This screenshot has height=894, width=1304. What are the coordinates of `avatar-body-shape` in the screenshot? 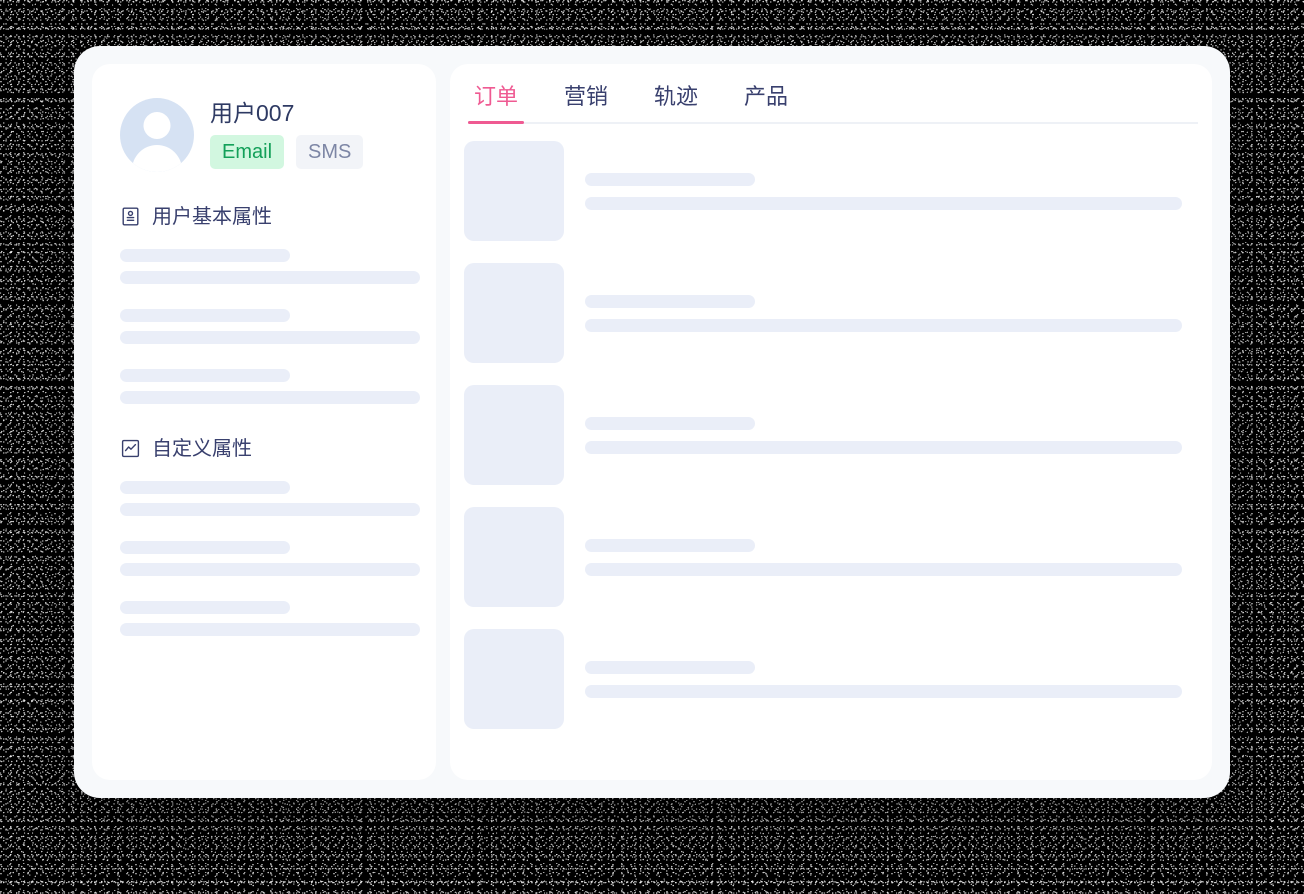 It's located at (157, 158).